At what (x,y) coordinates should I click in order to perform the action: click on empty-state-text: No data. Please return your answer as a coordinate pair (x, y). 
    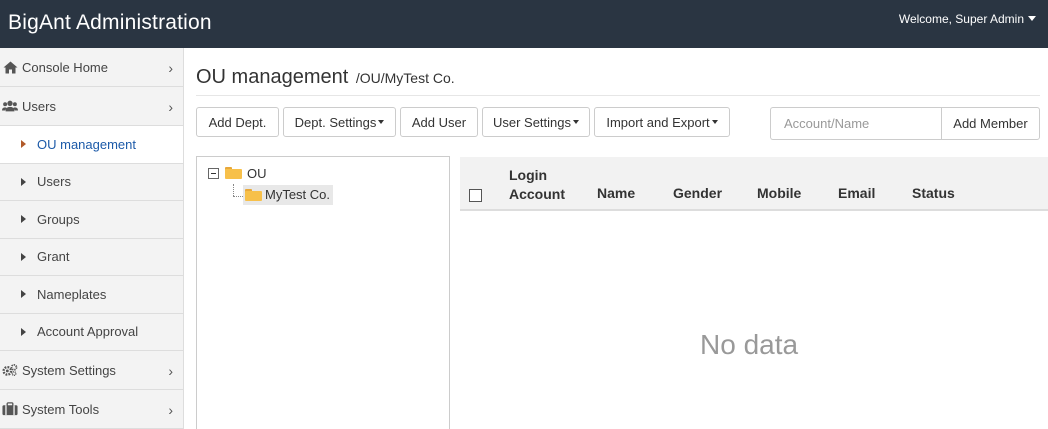
    Looking at the image, I should click on (749, 344).